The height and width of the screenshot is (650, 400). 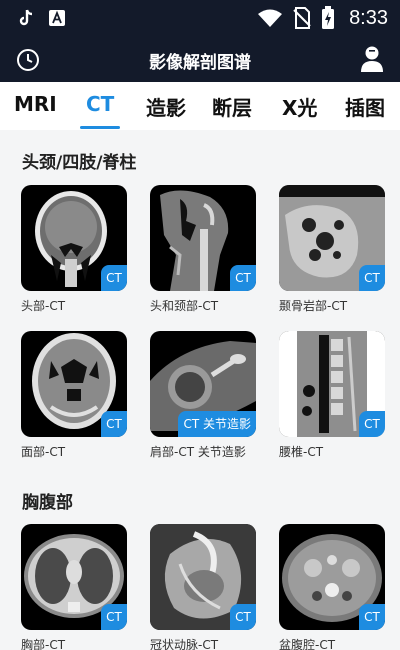 I want to click on card-caption: 肩部-CT 关节造影, so click(x=198, y=452).